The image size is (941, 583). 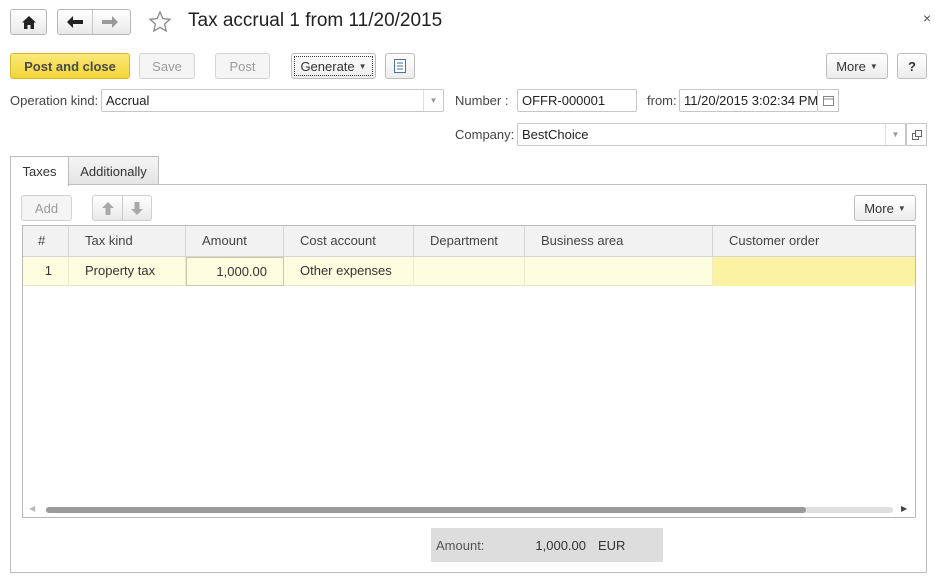 What do you see at coordinates (349, 241) in the screenshot?
I see `column-header-cost-account: Cost account` at bounding box center [349, 241].